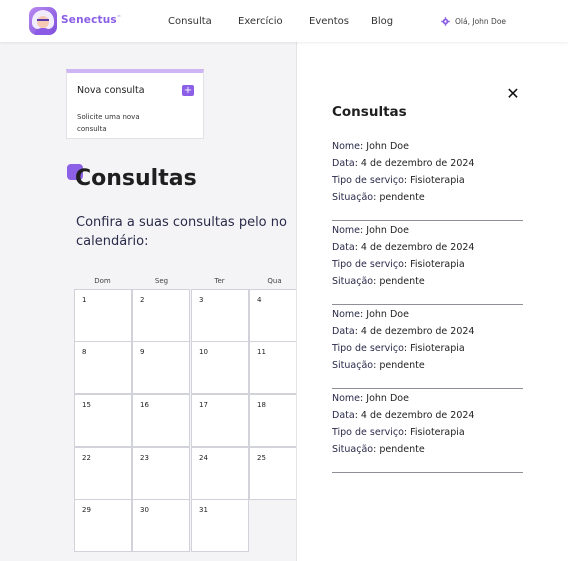  Describe the element at coordinates (203, 510) in the screenshot. I see `day-number: 31` at that location.